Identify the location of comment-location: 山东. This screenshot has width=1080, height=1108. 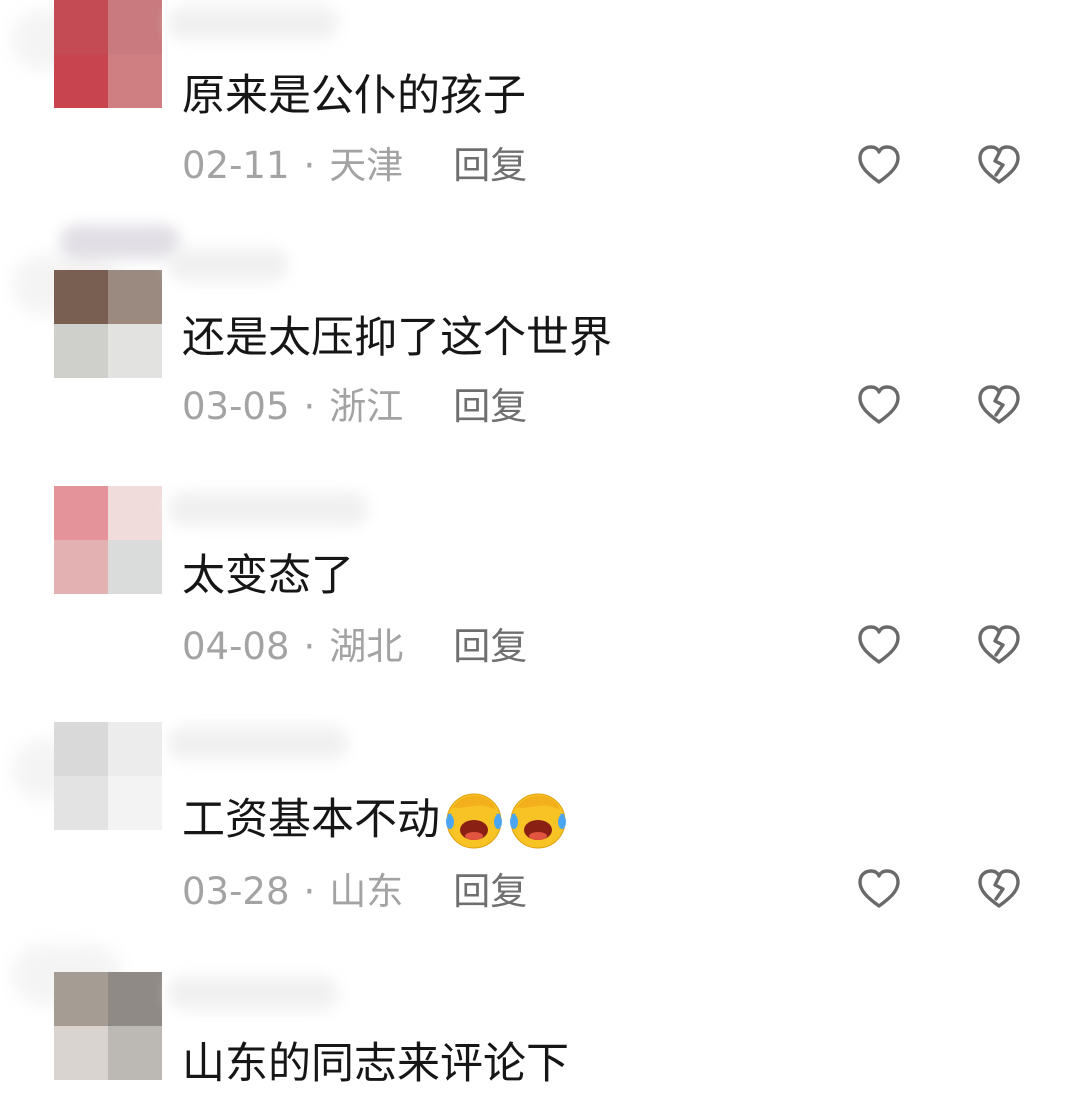
(366, 891).